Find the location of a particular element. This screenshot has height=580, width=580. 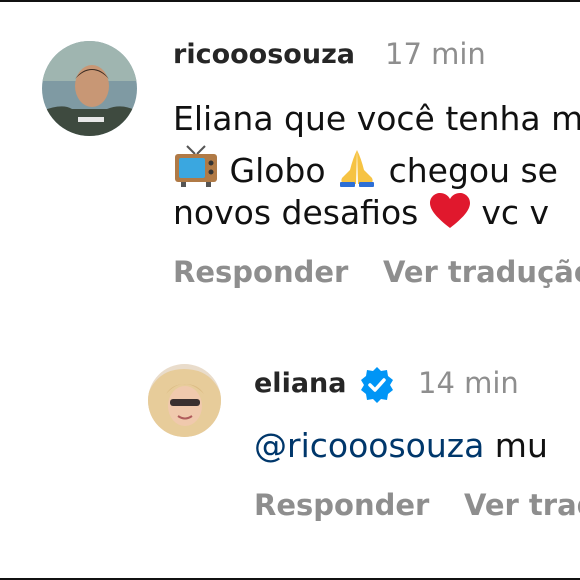

avatar-eliana is located at coordinates (184, 400).